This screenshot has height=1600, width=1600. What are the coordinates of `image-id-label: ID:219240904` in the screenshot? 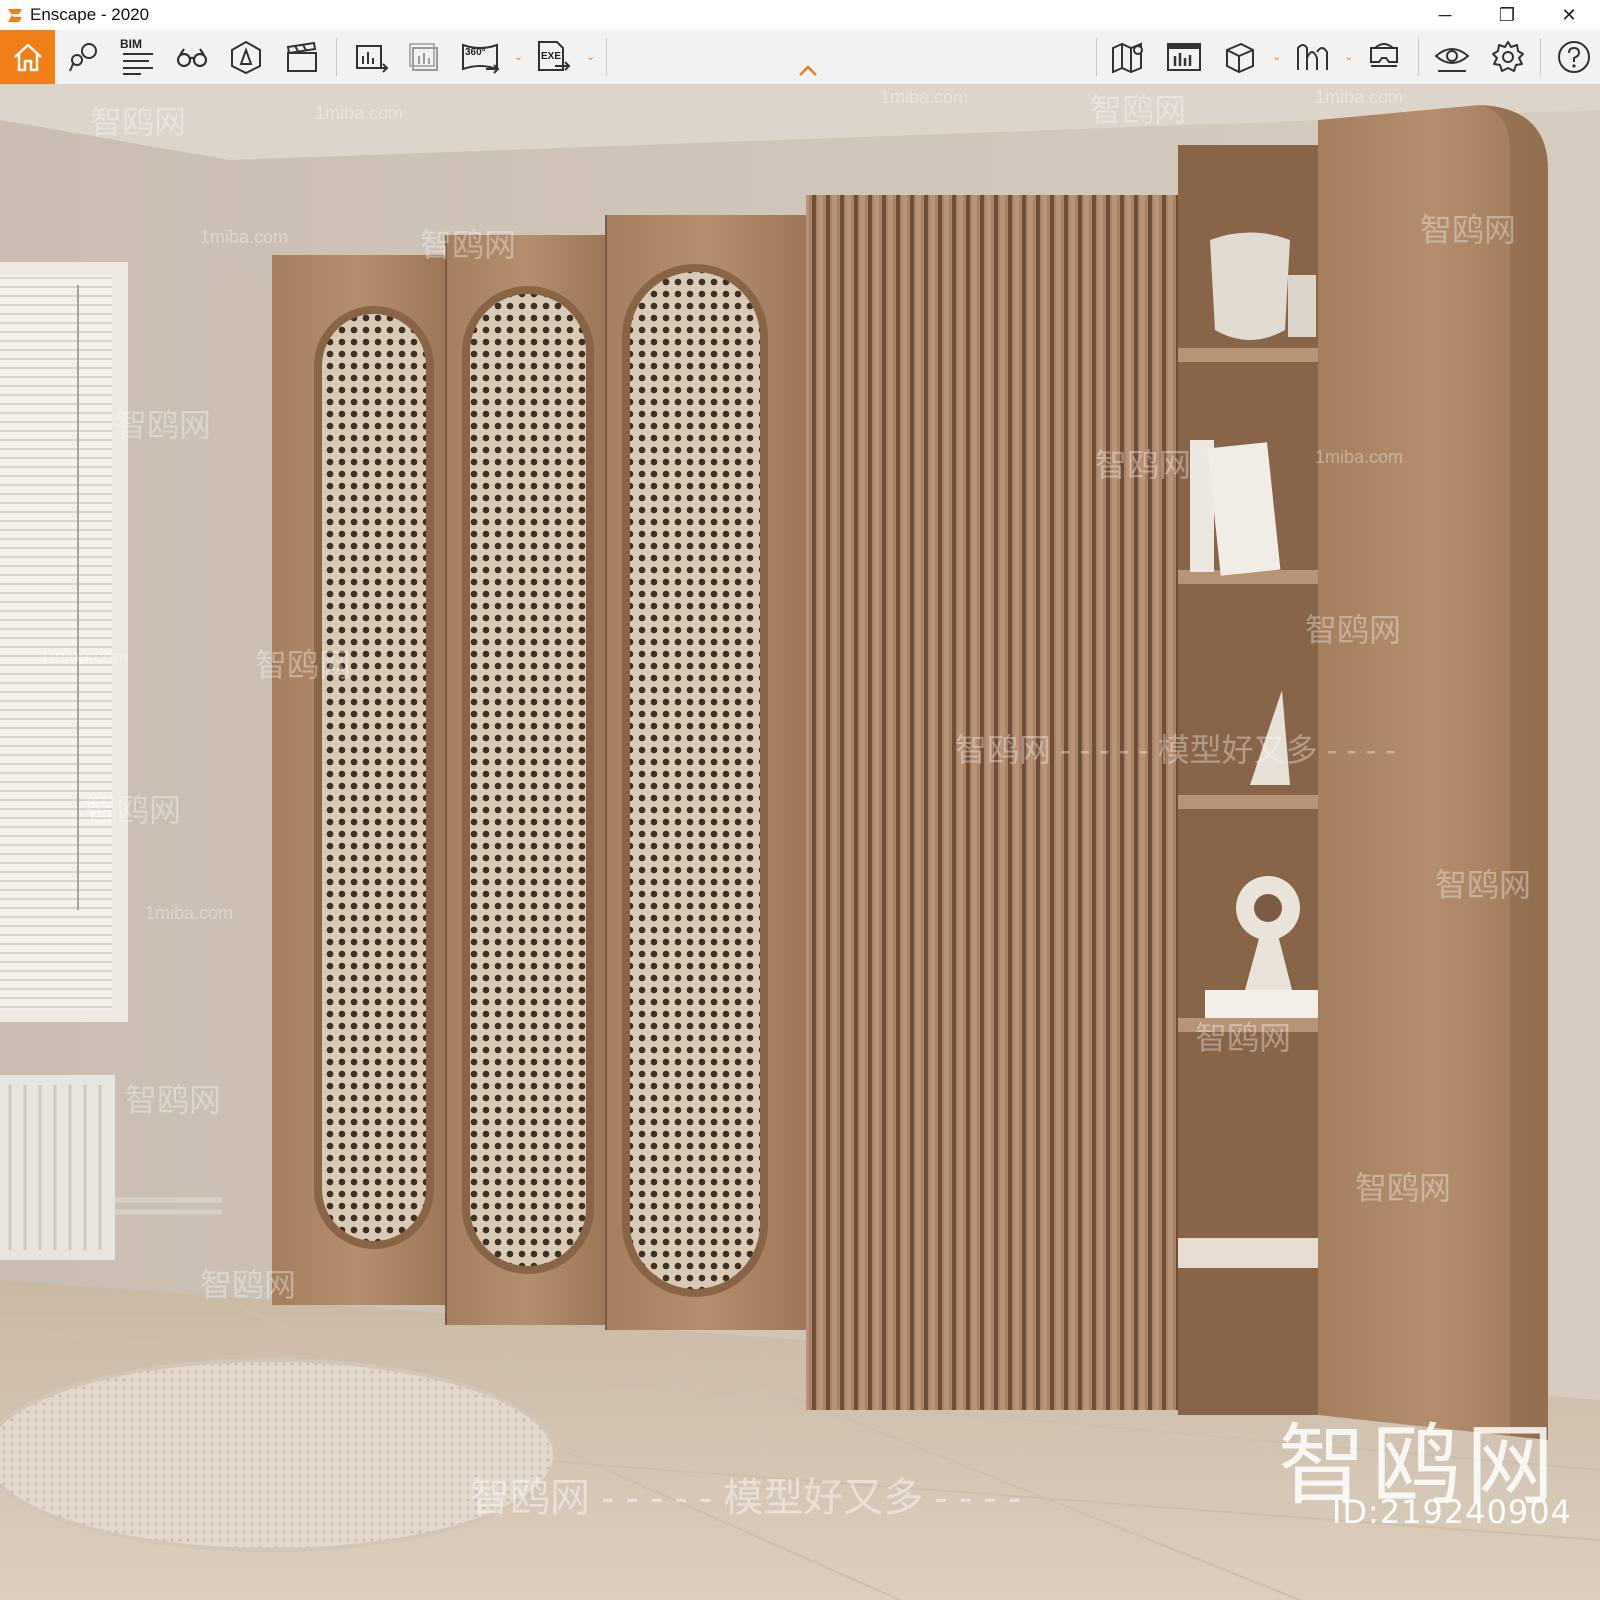 It's located at (1451, 1512).